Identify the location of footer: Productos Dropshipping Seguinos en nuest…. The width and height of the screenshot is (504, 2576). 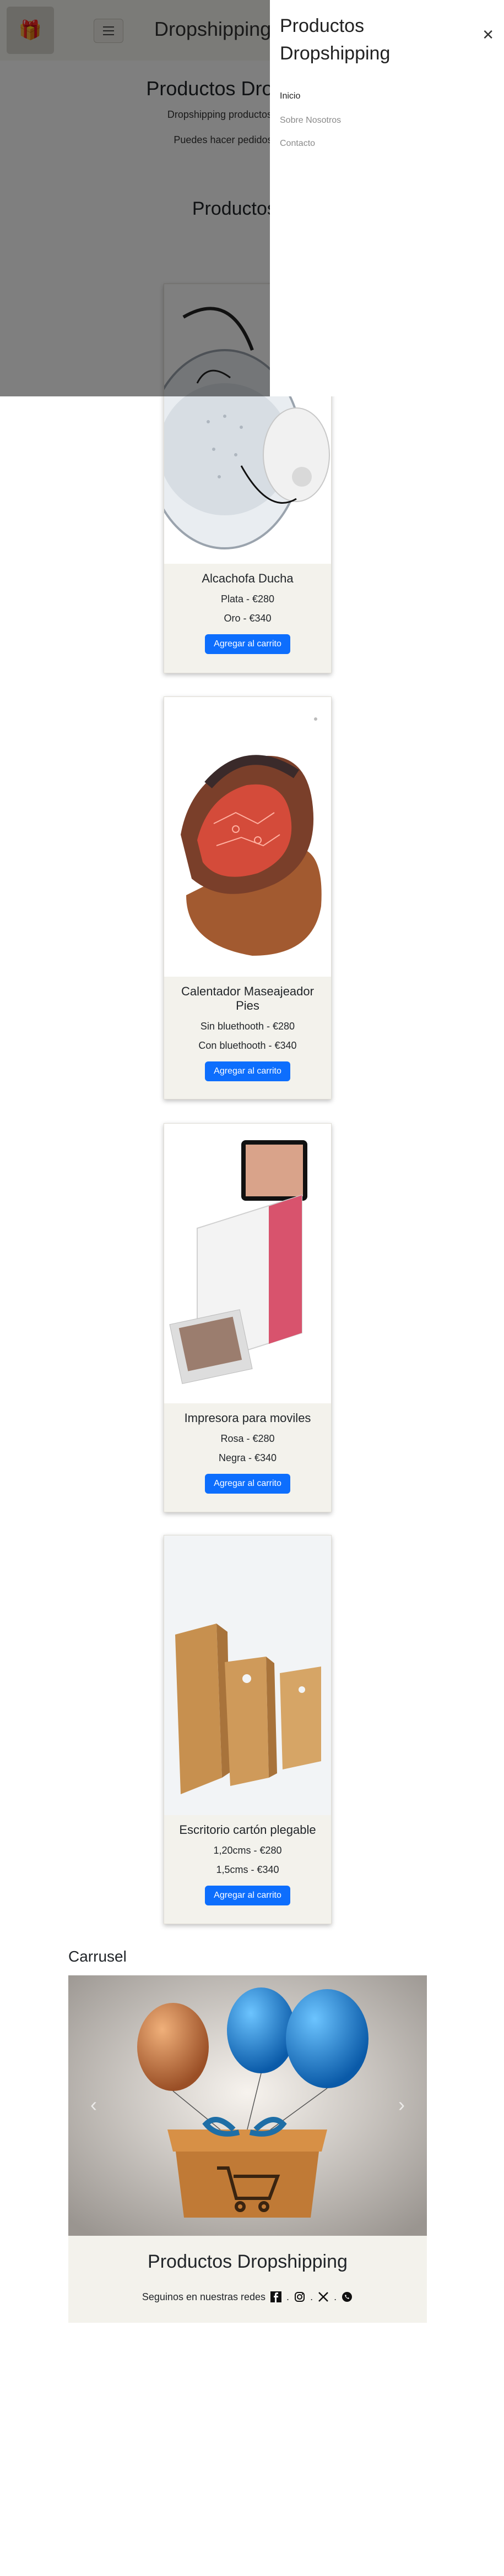
(248, 2279).